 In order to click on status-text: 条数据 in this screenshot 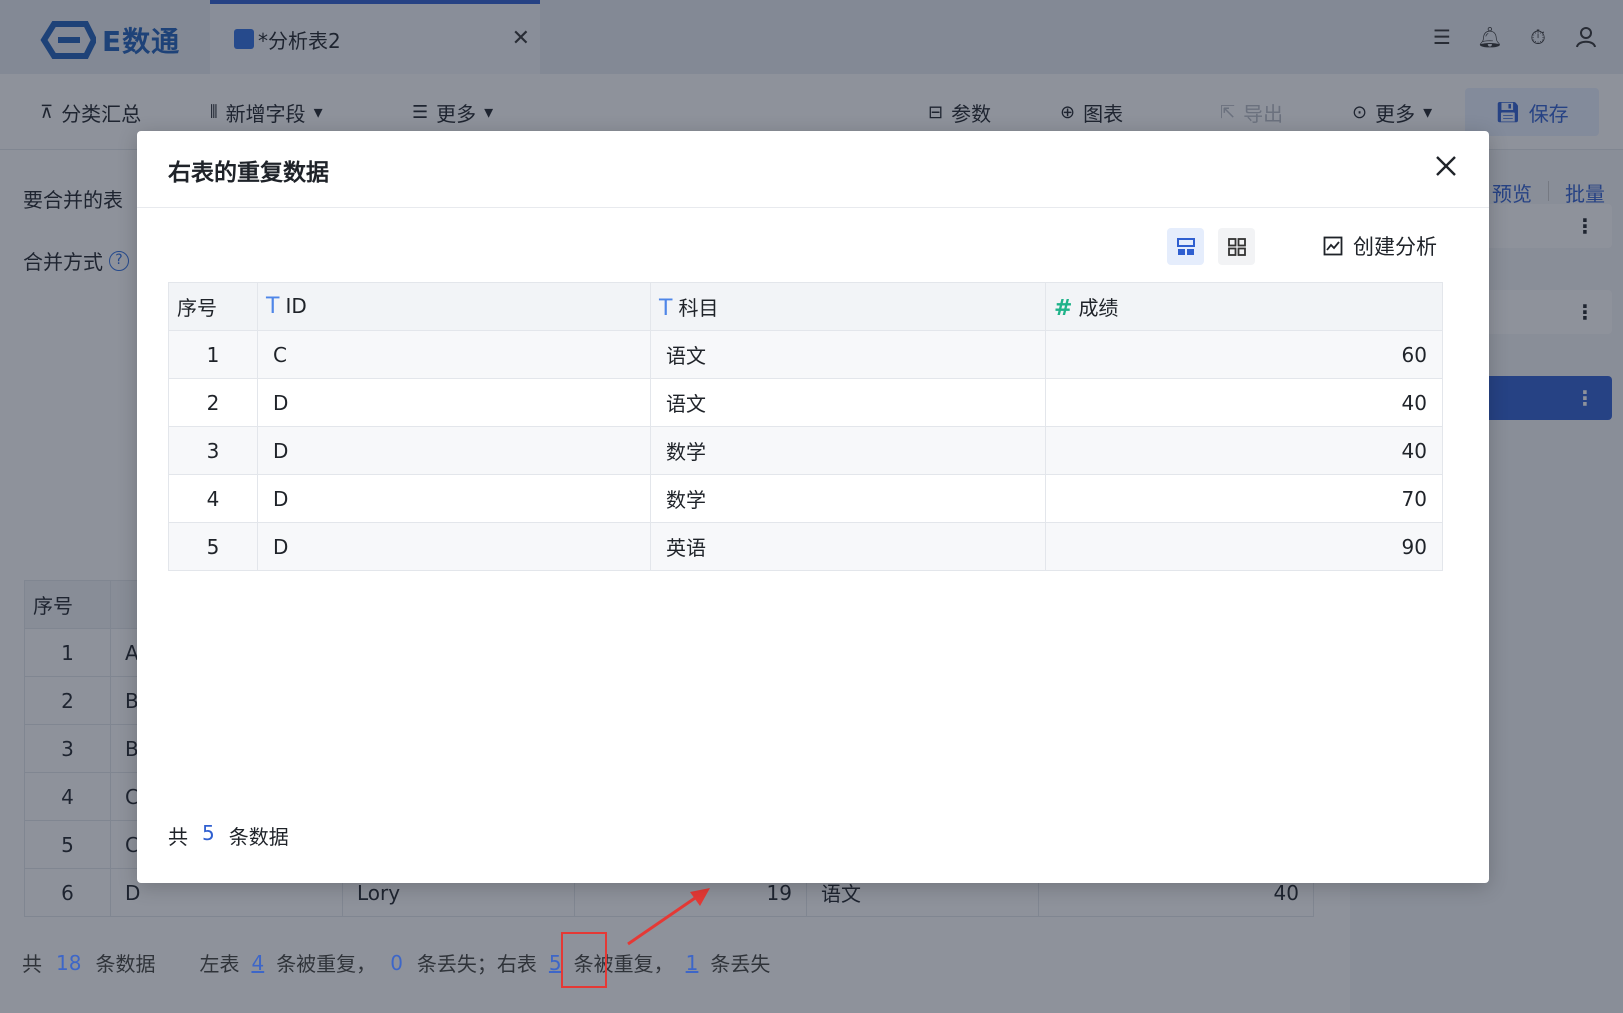, I will do `click(125, 964)`.